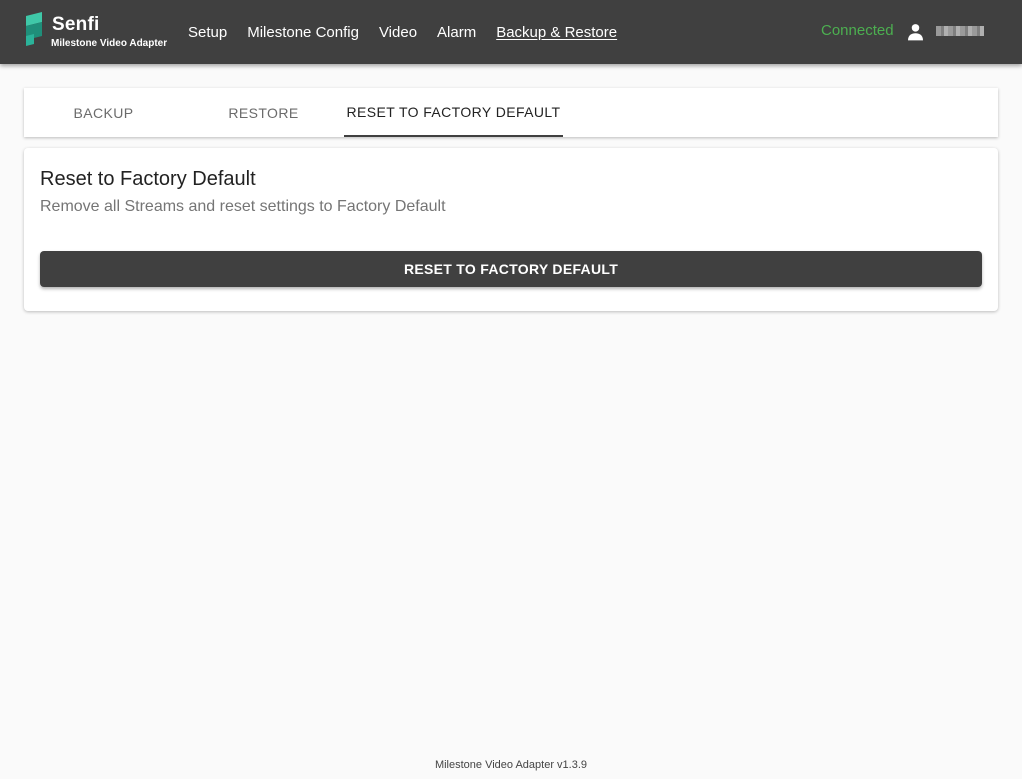 The height and width of the screenshot is (779, 1022). What do you see at coordinates (103, 112) in the screenshot?
I see `tab-backup: BACKUP` at bounding box center [103, 112].